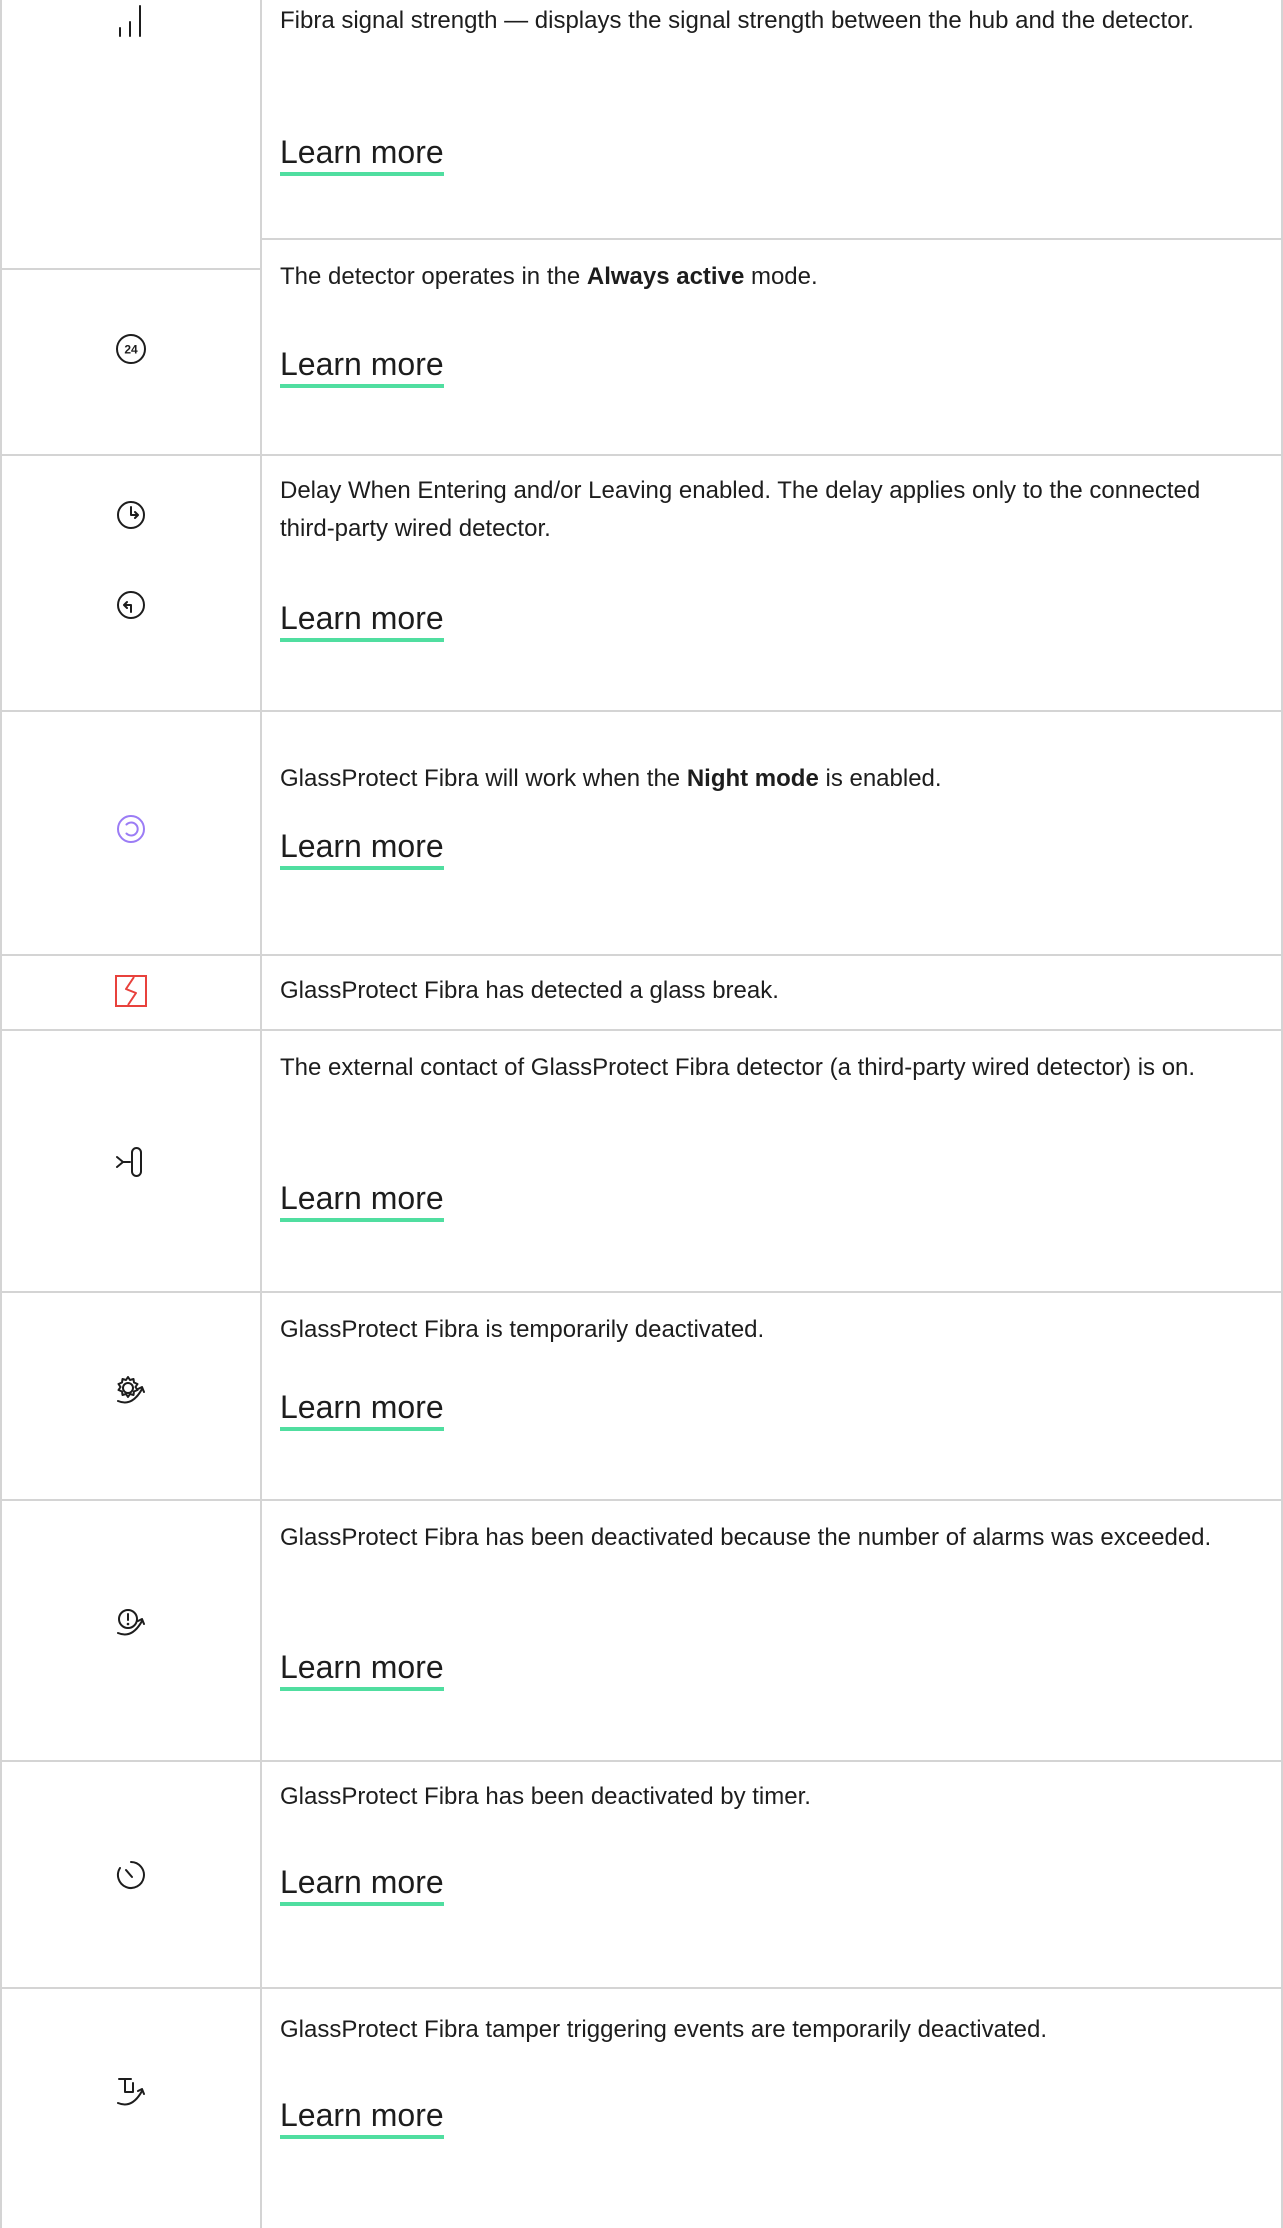  I want to click on timer-deactivated-icon, so click(131, 1875).